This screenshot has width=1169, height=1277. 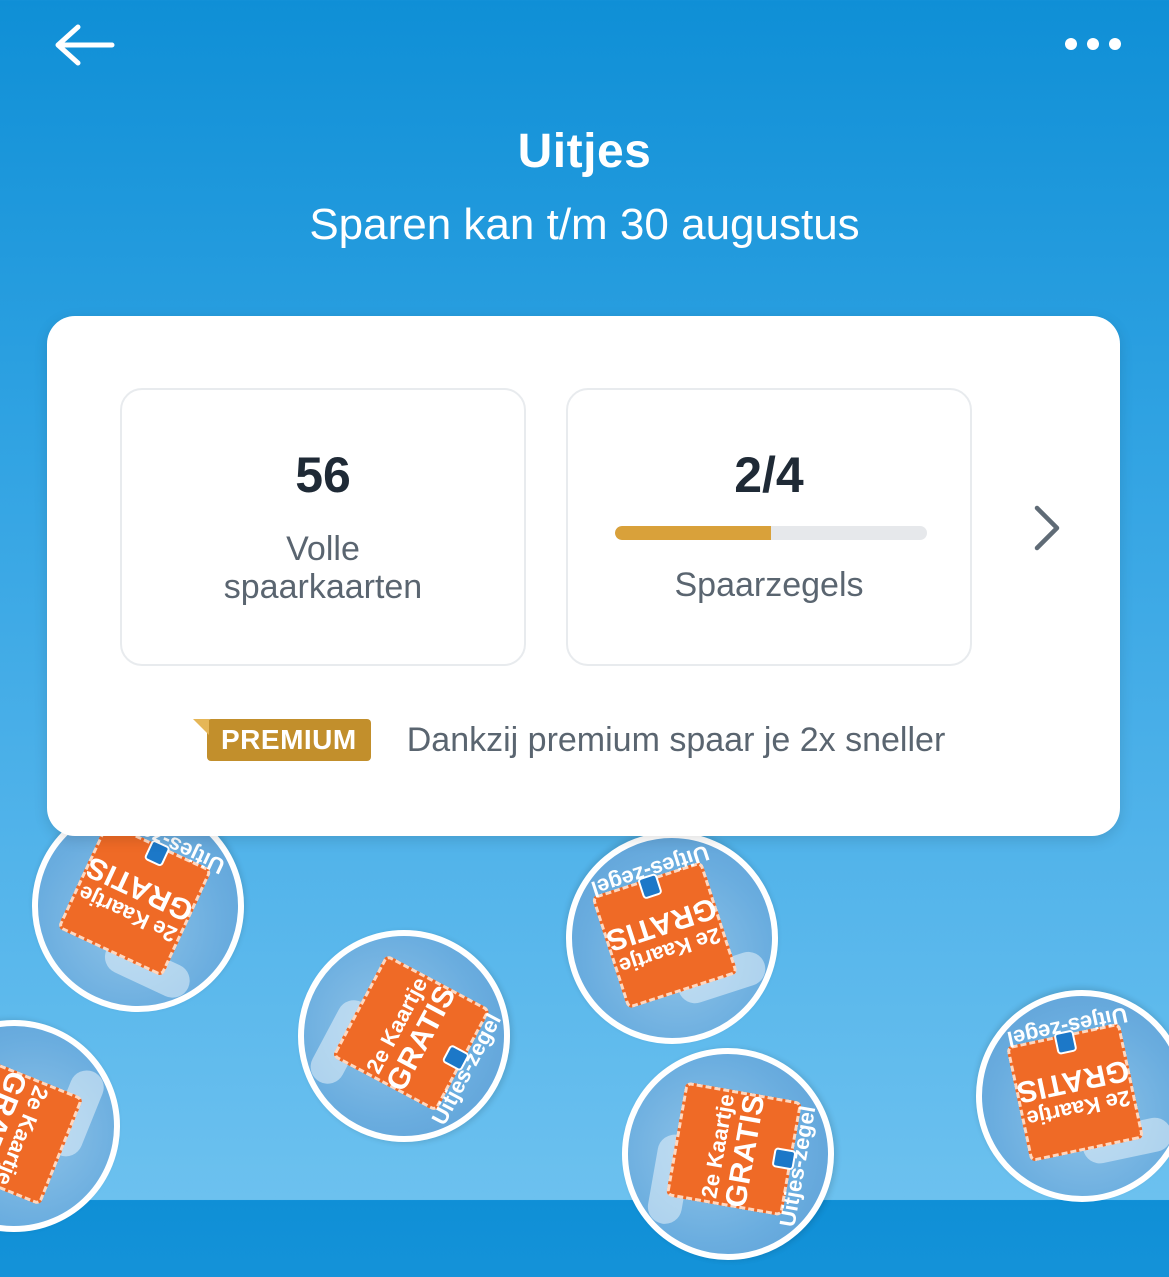 I want to click on stamps-count: 2/4, so click(x=769, y=475).